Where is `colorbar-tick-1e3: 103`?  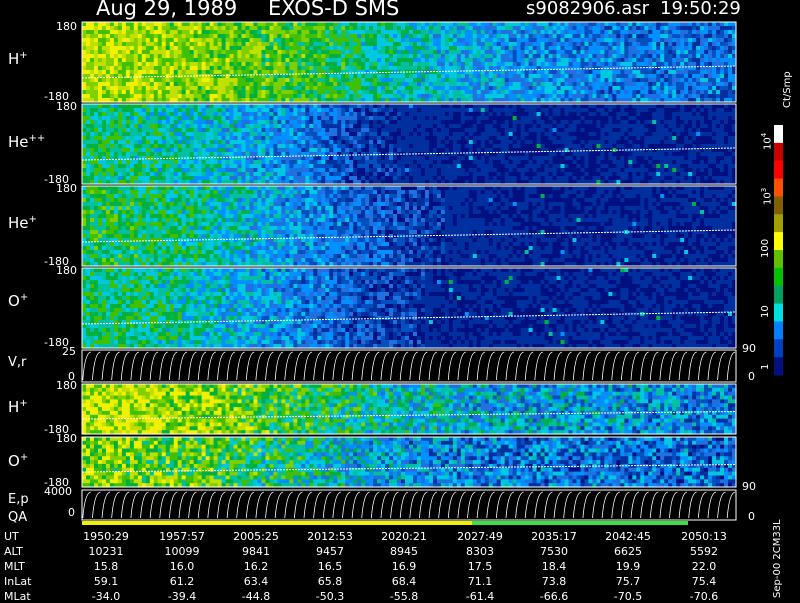 colorbar-tick-1e3: 103 is located at coordinates (766, 196).